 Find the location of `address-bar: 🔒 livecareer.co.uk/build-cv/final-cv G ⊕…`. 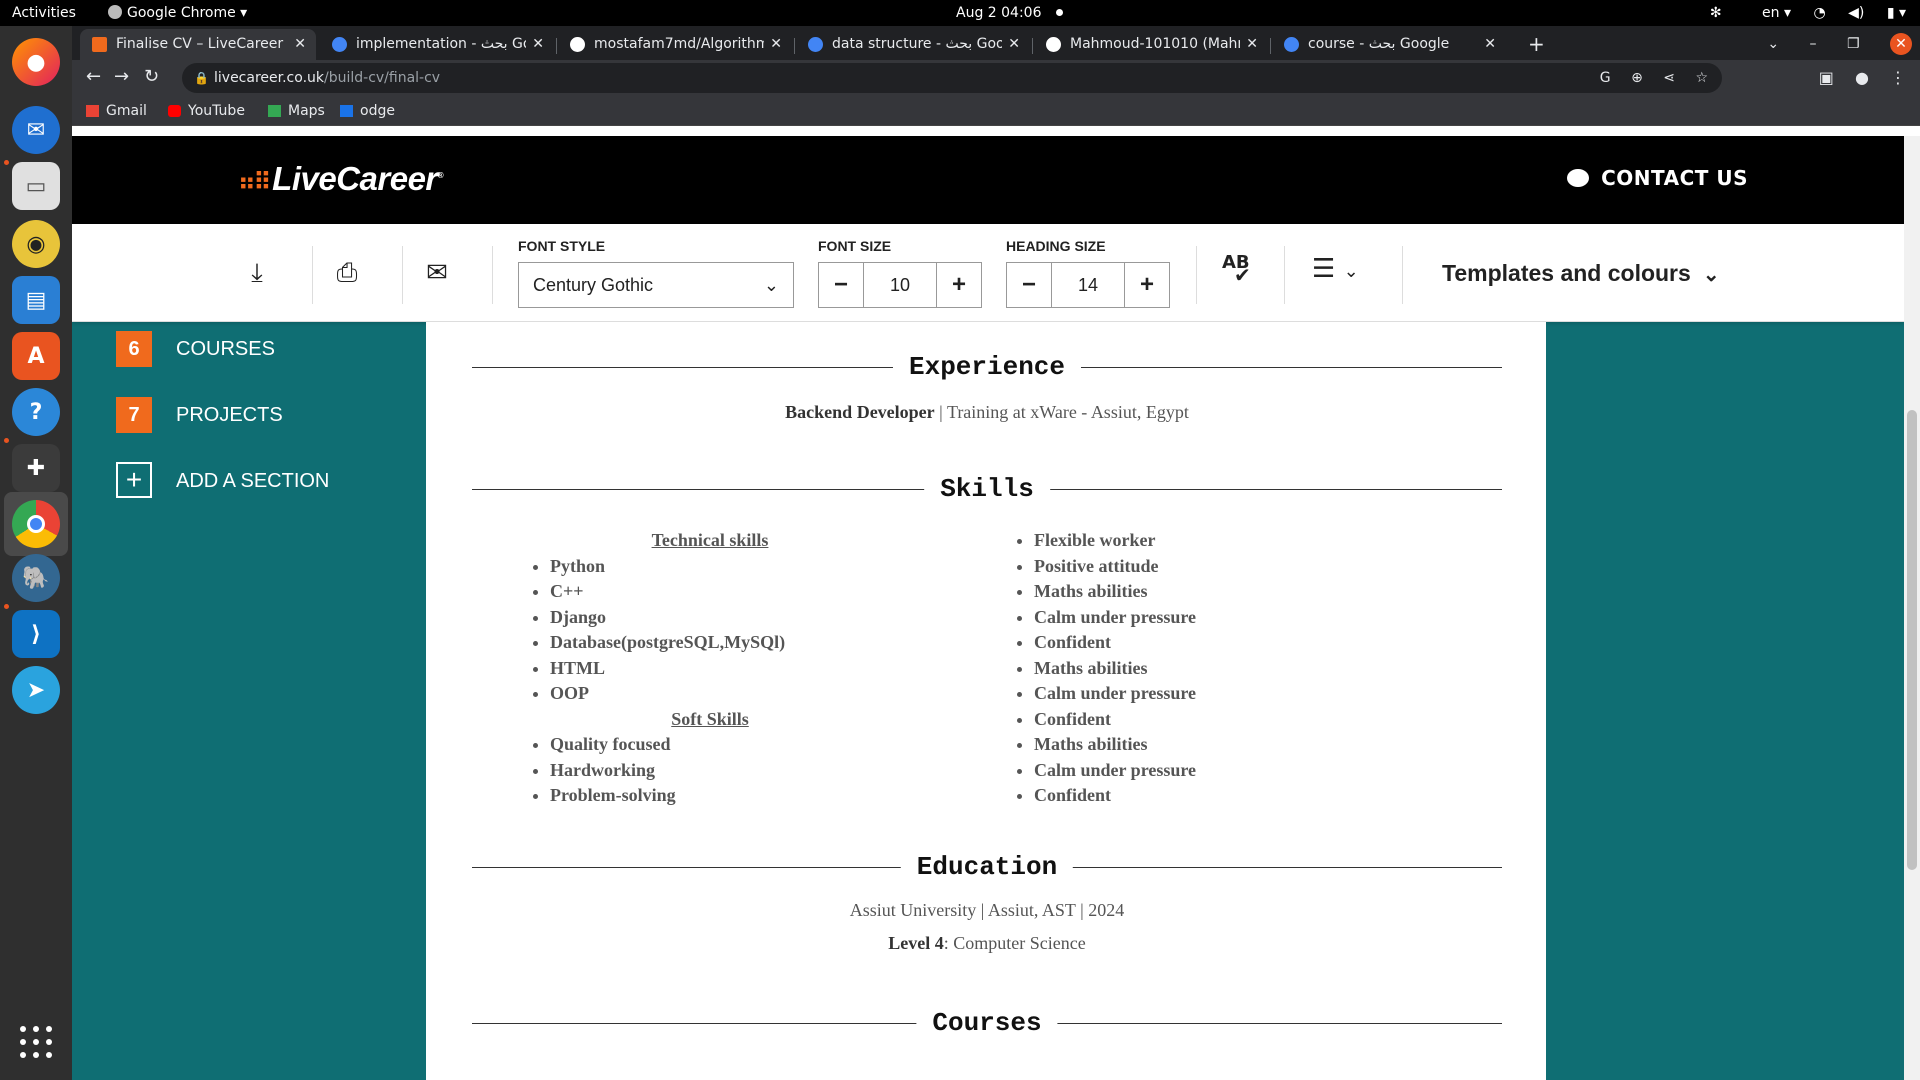

address-bar: 🔒 livecareer.co.uk/build-cv/final-cv G ⊕… is located at coordinates (952, 78).